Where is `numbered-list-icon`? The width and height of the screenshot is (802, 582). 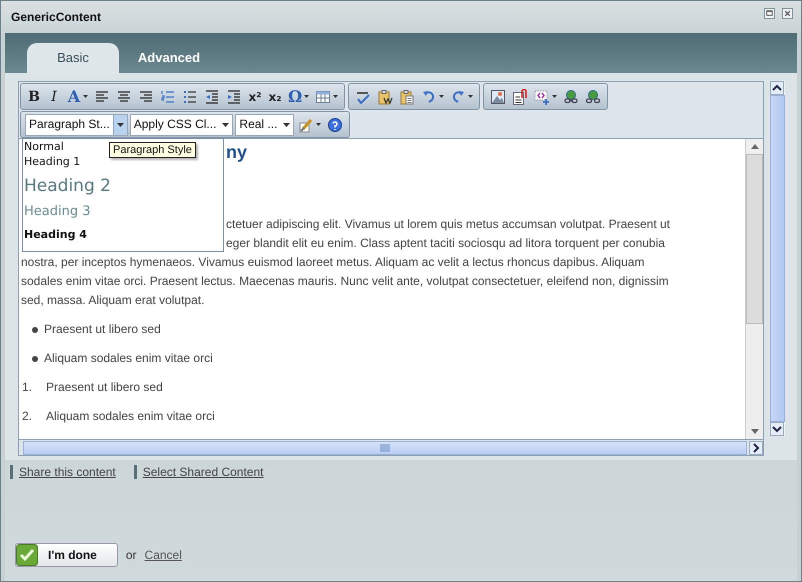 numbered-list-icon is located at coordinates (168, 96).